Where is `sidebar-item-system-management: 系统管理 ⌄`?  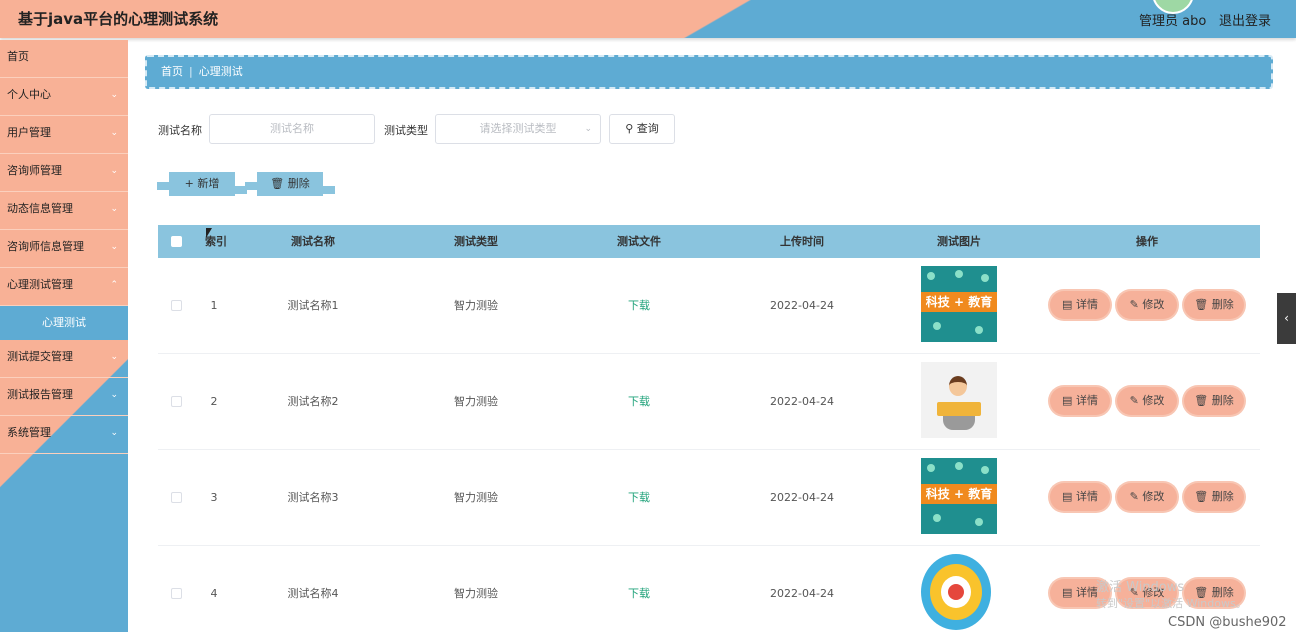 sidebar-item-system-management: 系统管理 ⌄ is located at coordinates (64, 435).